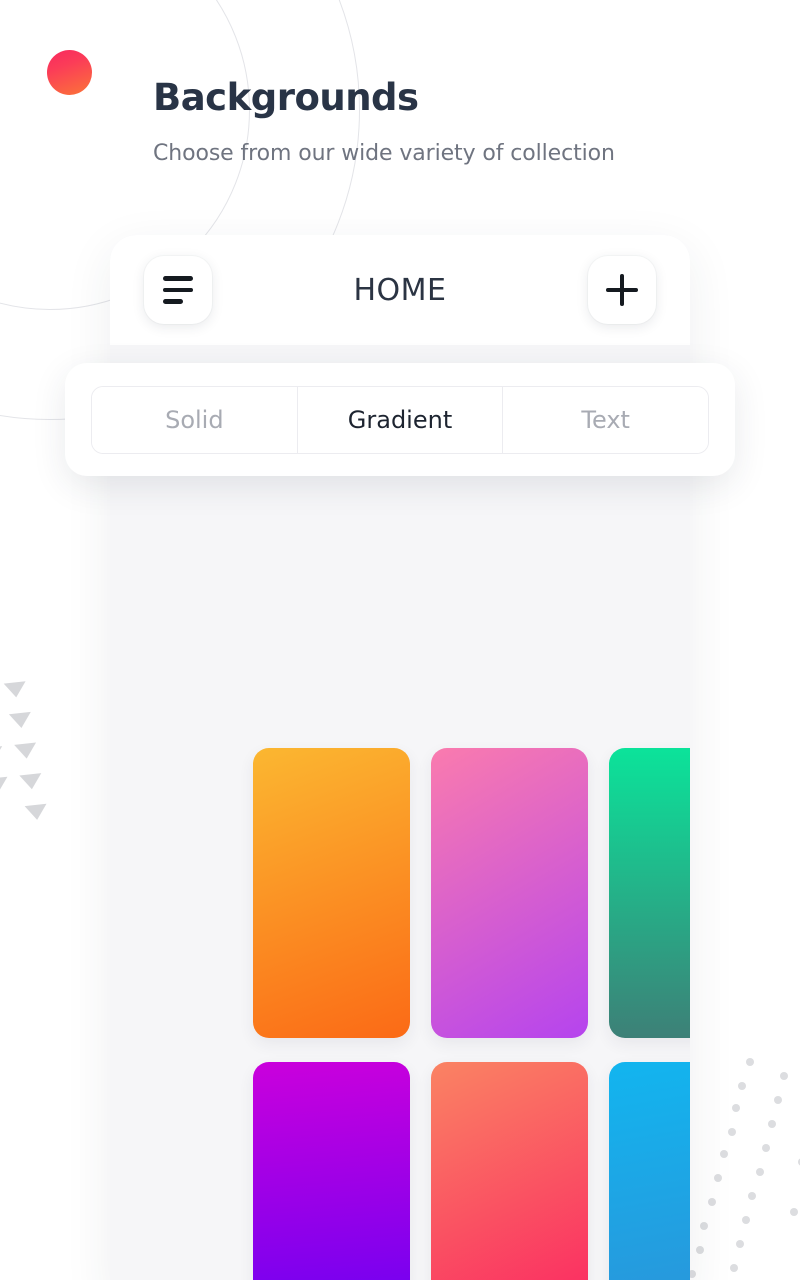  What do you see at coordinates (649, 1171) in the screenshot?
I see `gradient-swatch-cyan-blue` at bounding box center [649, 1171].